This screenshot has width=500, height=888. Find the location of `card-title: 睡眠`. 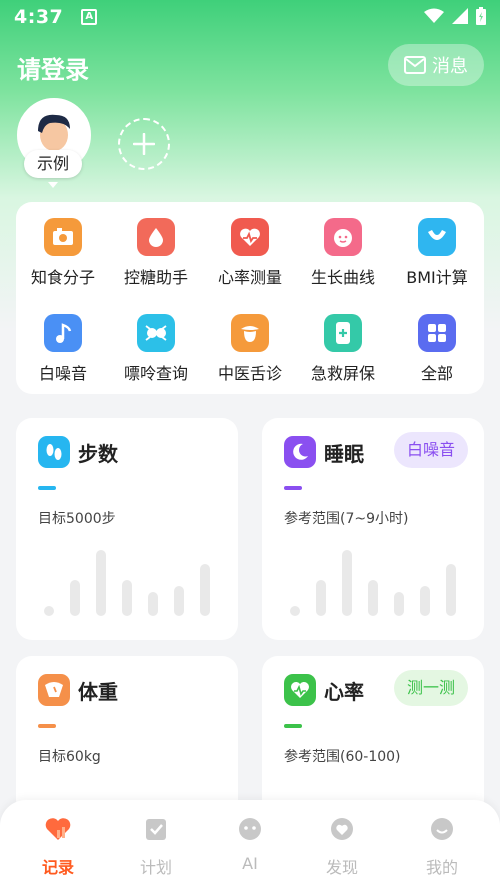

card-title: 睡眠 is located at coordinates (344, 454).